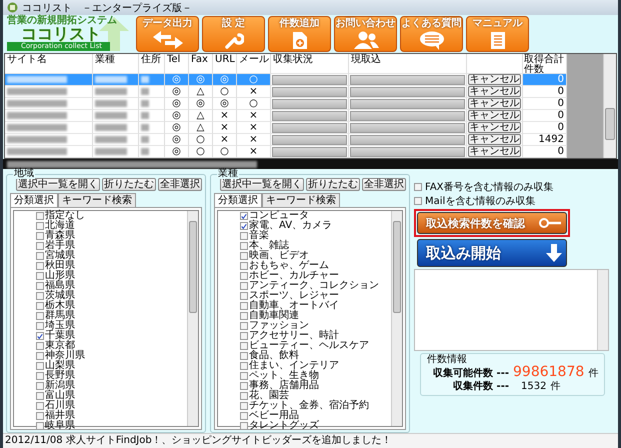 The height and width of the screenshot is (448, 621). Describe the element at coordinates (294, 366) in the screenshot. I see `tree-item: 住まい、インテリア` at that location.